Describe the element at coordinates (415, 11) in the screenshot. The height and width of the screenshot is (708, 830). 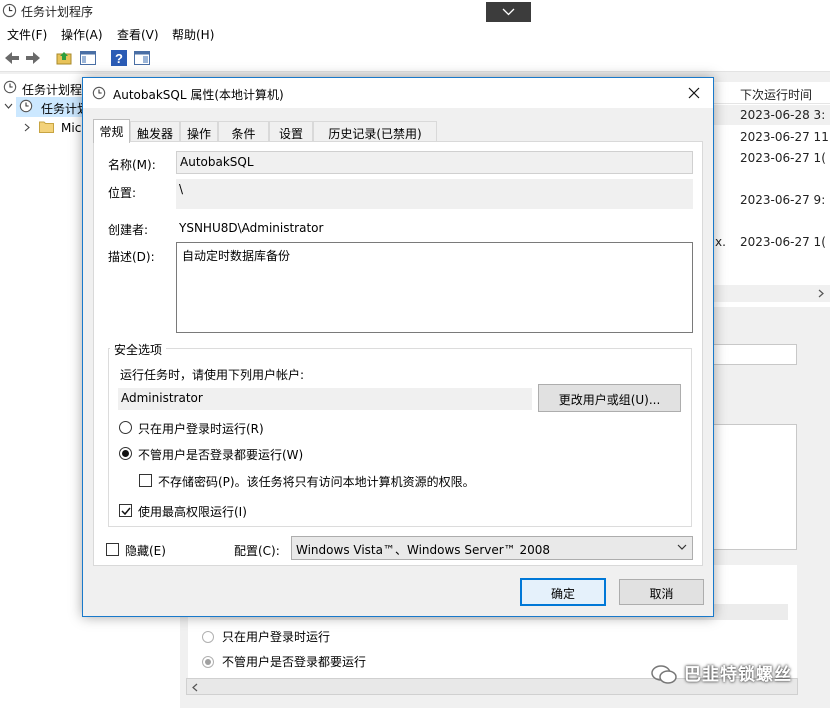
I see `main-window-titlebar: 任务计划程序` at that location.